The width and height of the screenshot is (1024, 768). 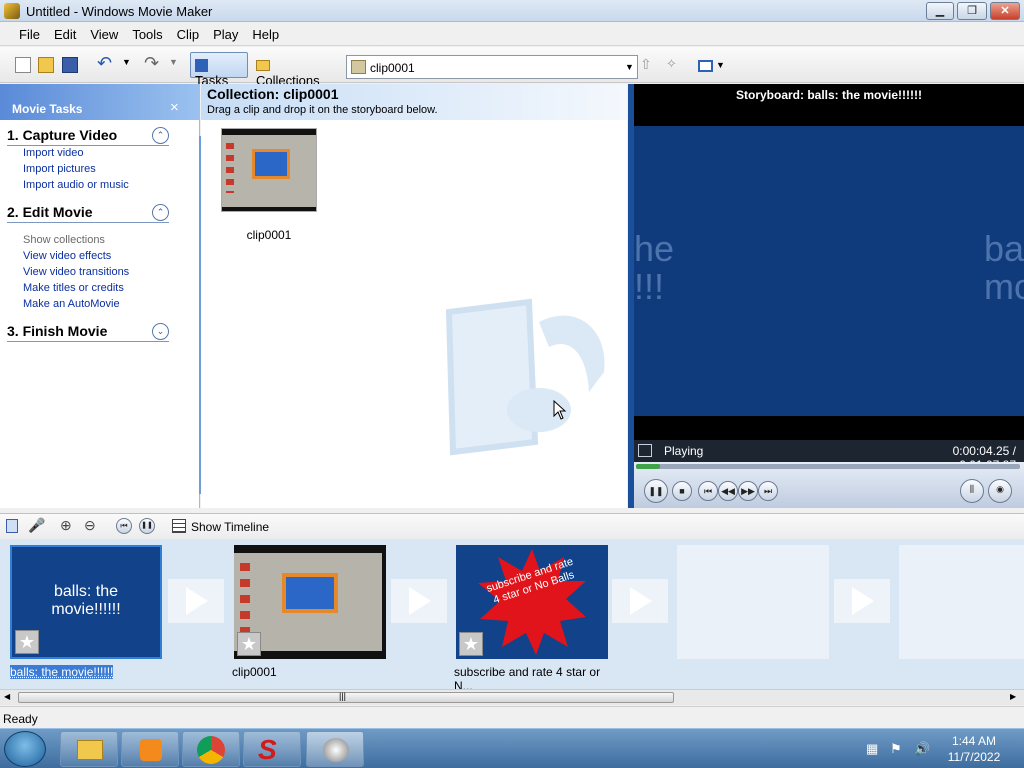 I want to click on new-collection-icon: ✧, so click(x=675, y=65).